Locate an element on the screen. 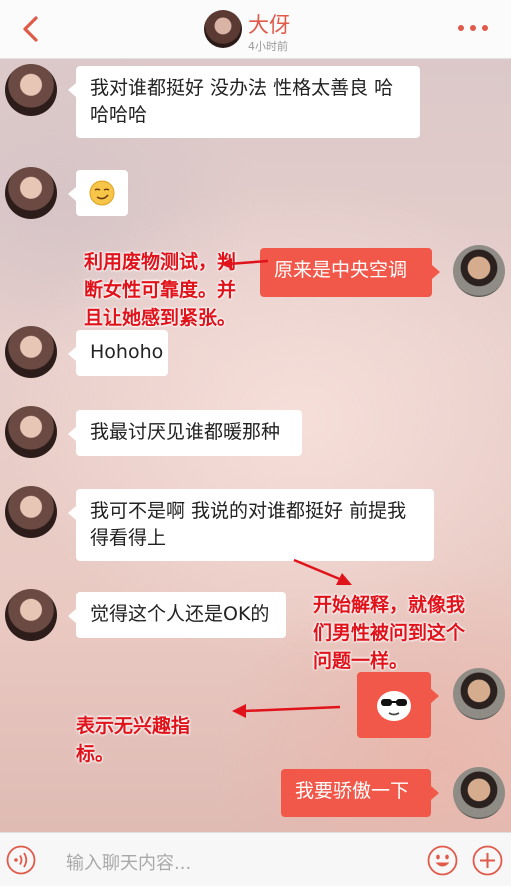  sunglasses-face-icon is located at coordinates (394, 706).